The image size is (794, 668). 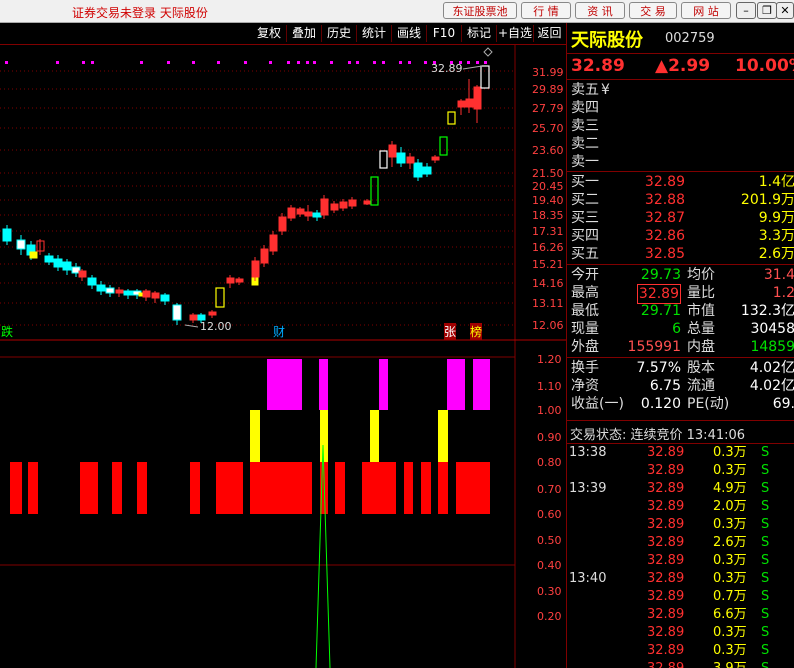 What do you see at coordinates (548, 247) in the screenshot?
I see `price-axis-label: 16.26` at bounding box center [548, 247].